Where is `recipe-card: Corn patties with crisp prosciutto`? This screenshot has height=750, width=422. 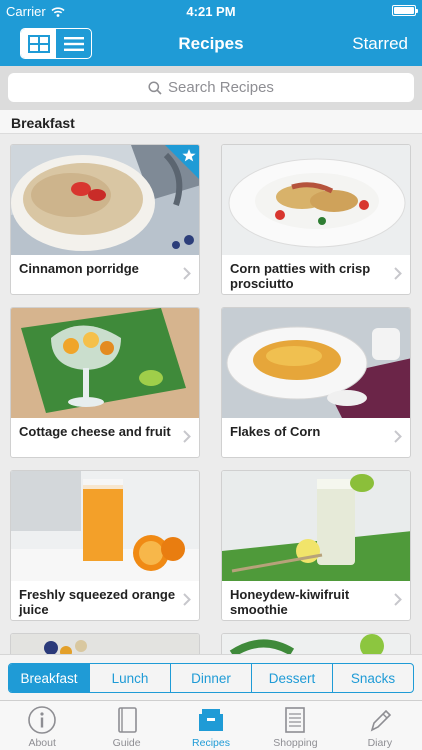 recipe-card: Corn patties with crisp prosciutto is located at coordinates (316, 219).